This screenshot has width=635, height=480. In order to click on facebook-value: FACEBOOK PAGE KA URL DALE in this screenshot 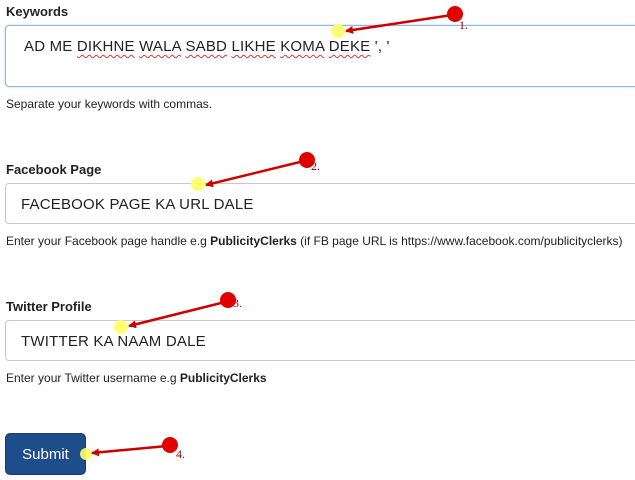, I will do `click(137, 204)`.